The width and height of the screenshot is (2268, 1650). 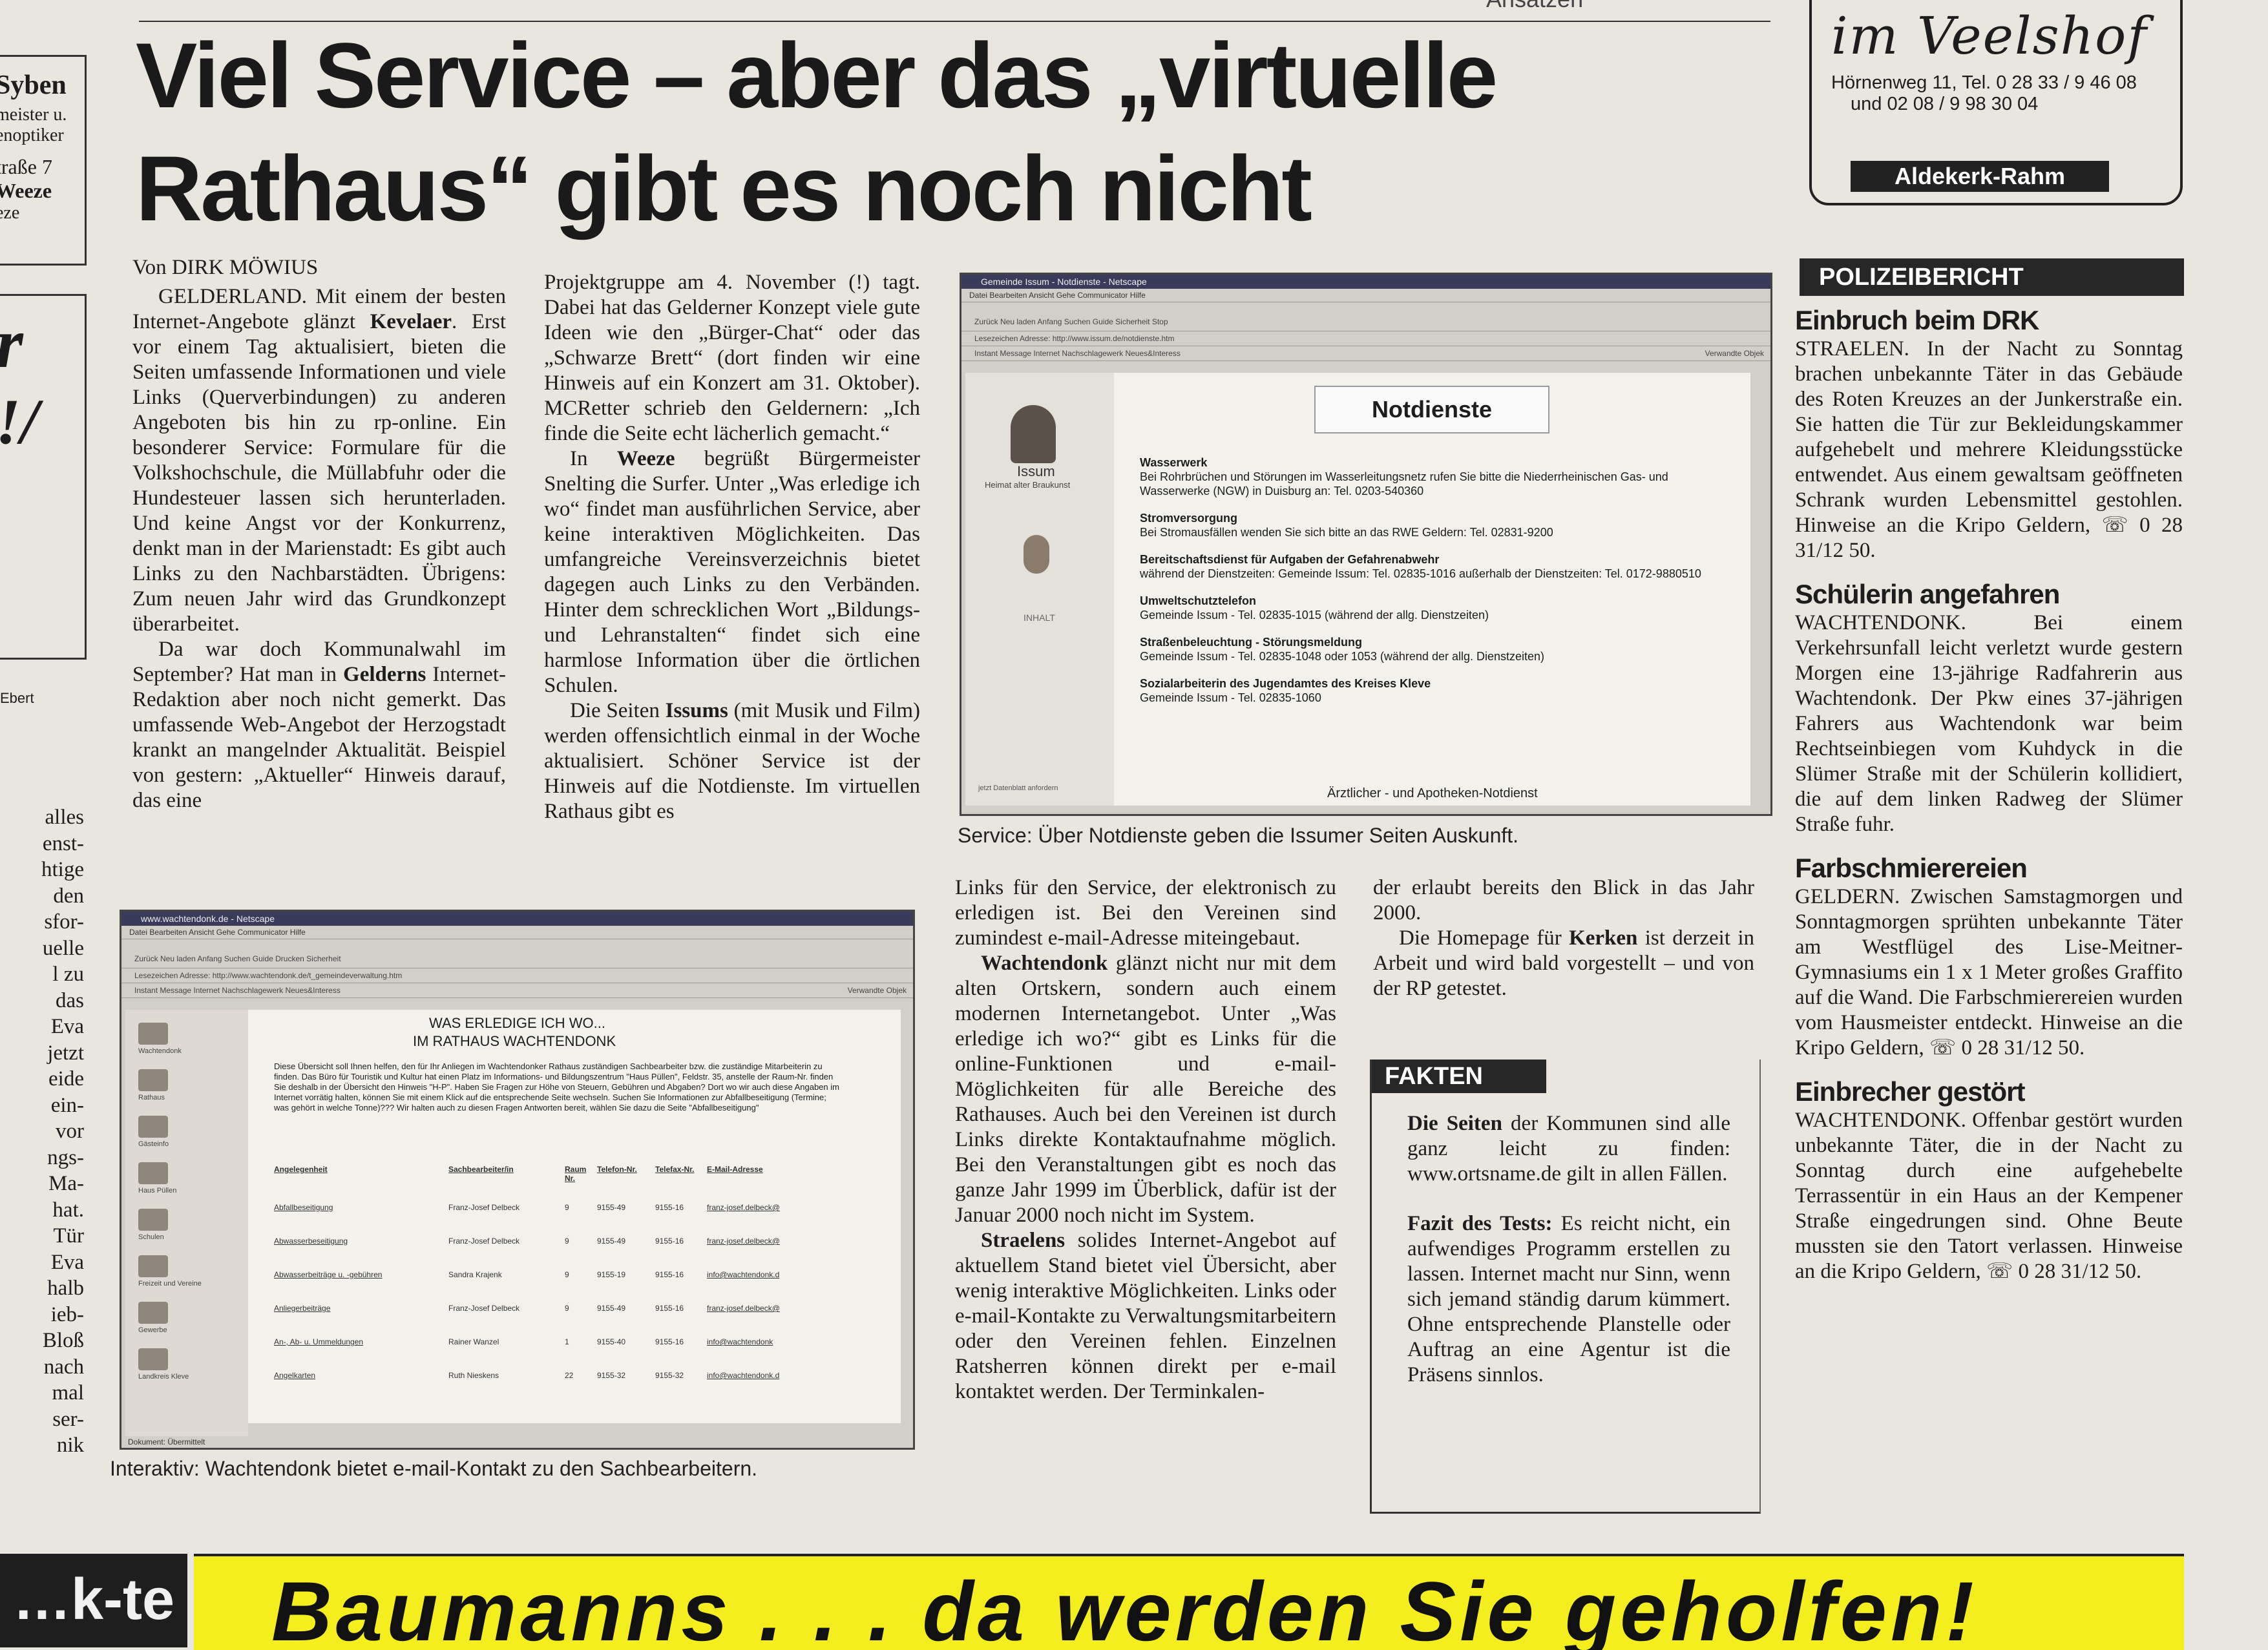 I want to click on police-item-title: Schülerin angefahren, so click(x=1927, y=594).